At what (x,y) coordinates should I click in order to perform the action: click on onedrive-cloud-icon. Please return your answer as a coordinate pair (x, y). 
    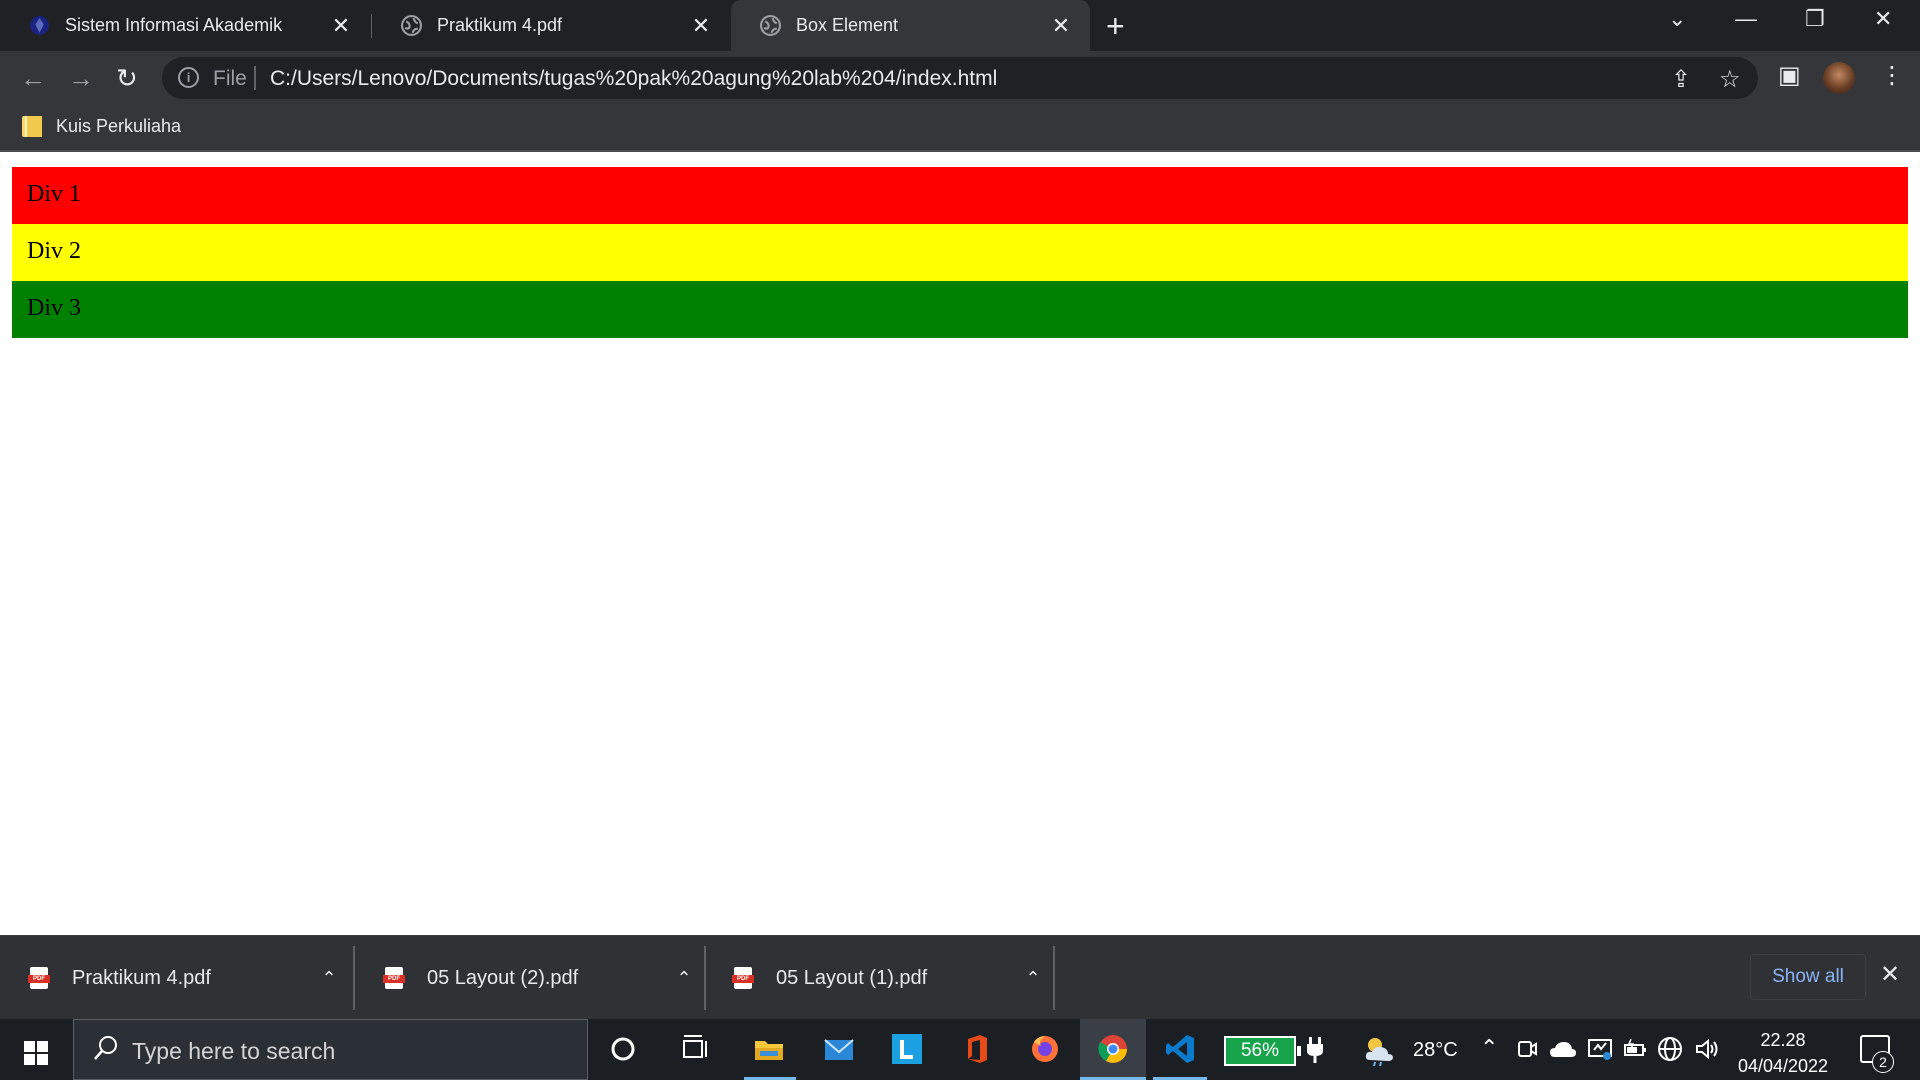
    Looking at the image, I should click on (1563, 1049).